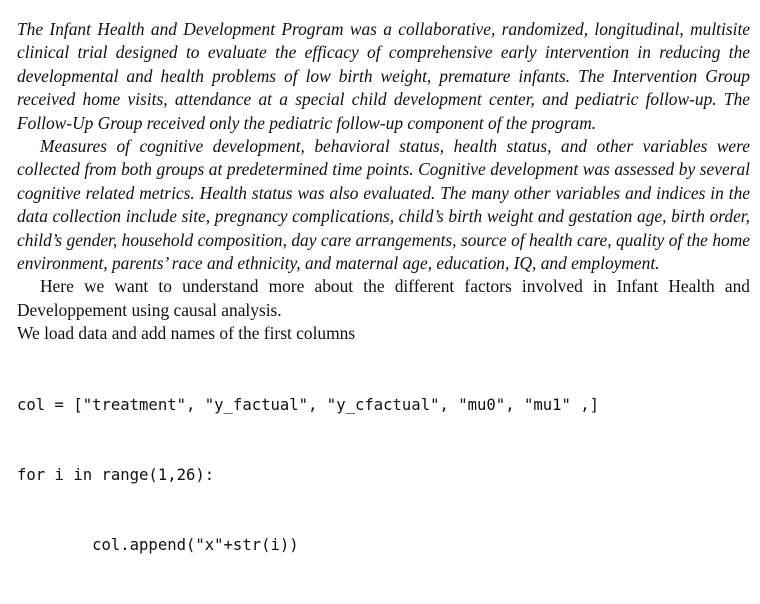 The image size is (760, 604). What do you see at coordinates (116, 474) in the screenshot?
I see `code-line: for i in range(1,26):` at bounding box center [116, 474].